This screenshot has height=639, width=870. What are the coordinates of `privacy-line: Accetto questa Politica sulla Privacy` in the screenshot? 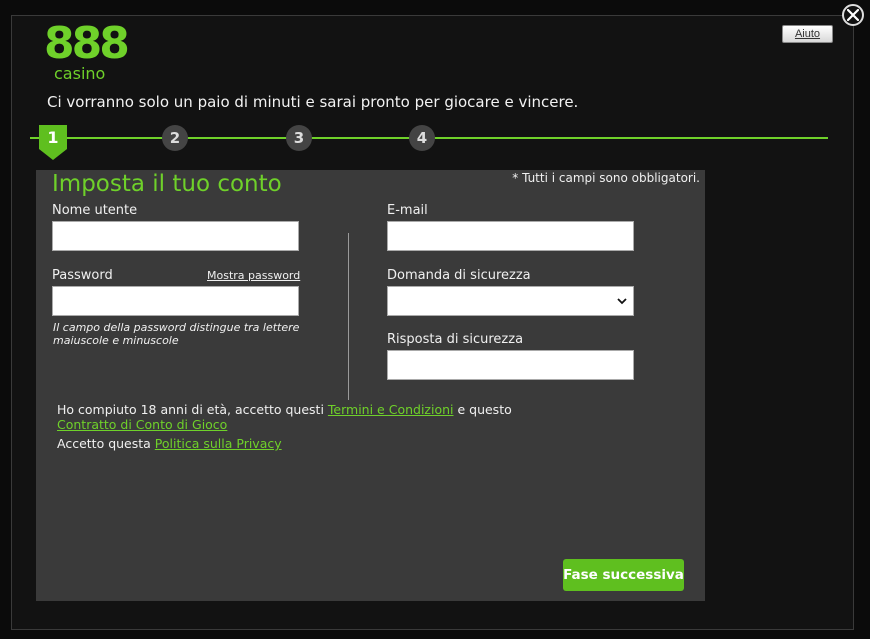 It's located at (284, 443).